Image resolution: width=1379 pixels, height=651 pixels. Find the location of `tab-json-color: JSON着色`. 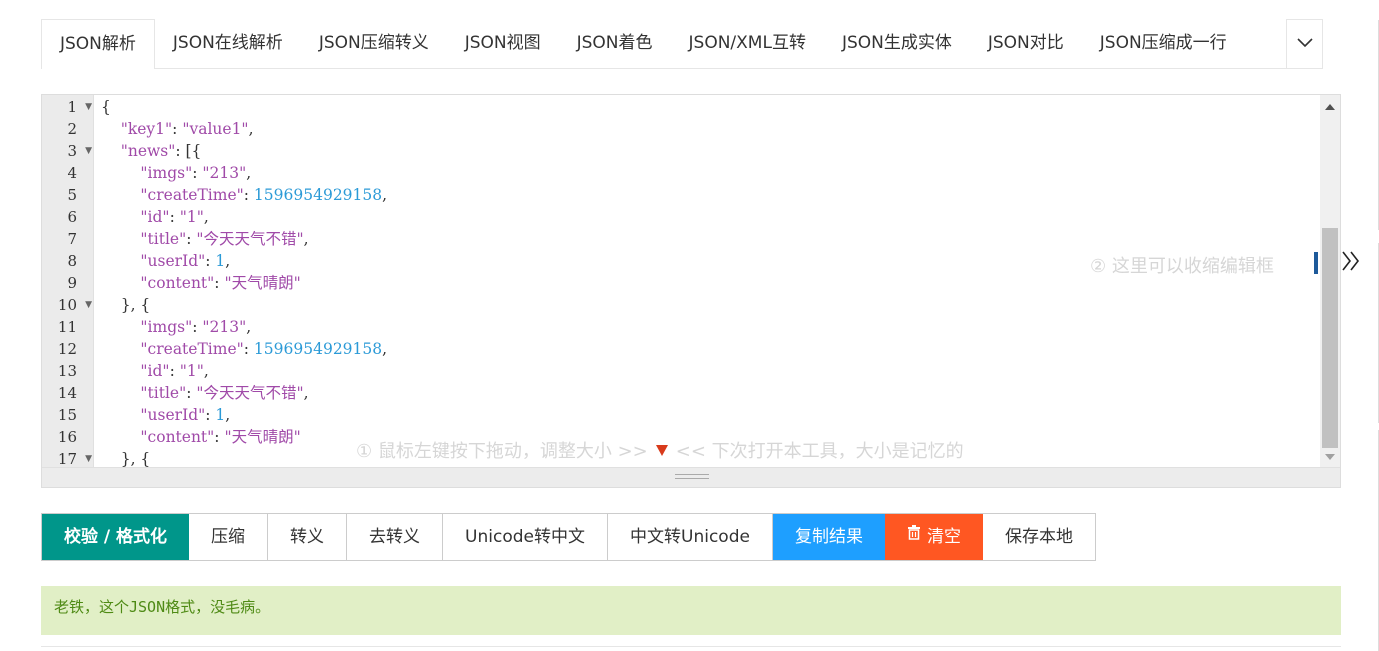

tab-json-color: JSON着色 is located at coordinates (615, 44).